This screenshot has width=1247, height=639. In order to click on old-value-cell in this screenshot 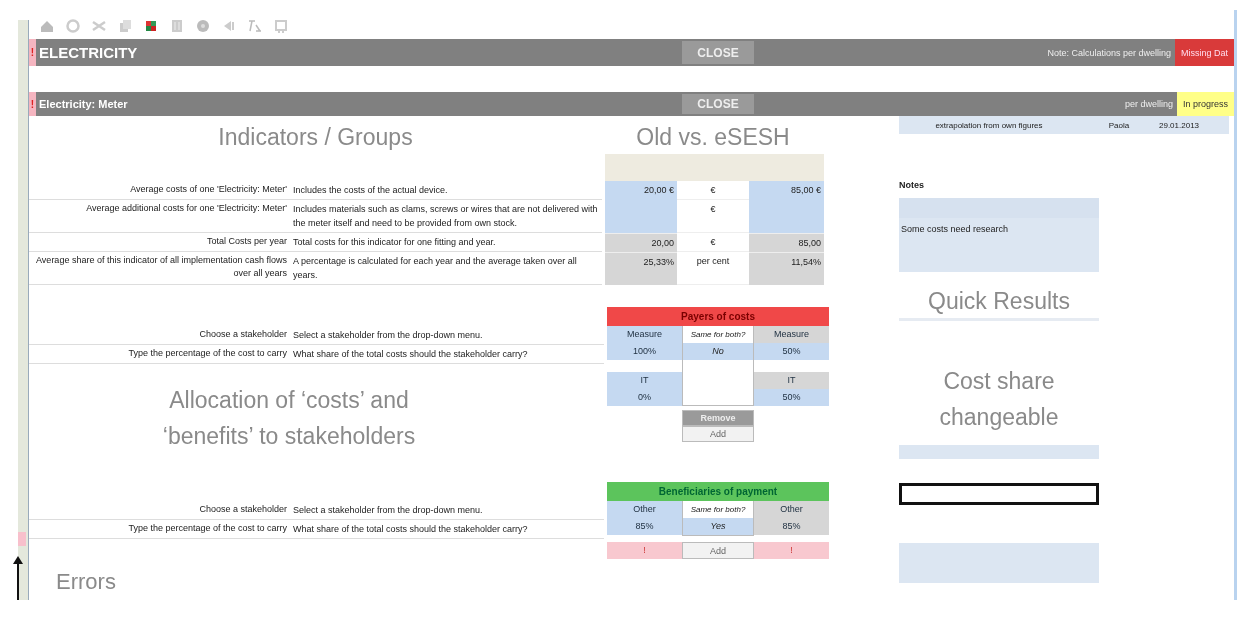, I will do `click(641, 216)`.